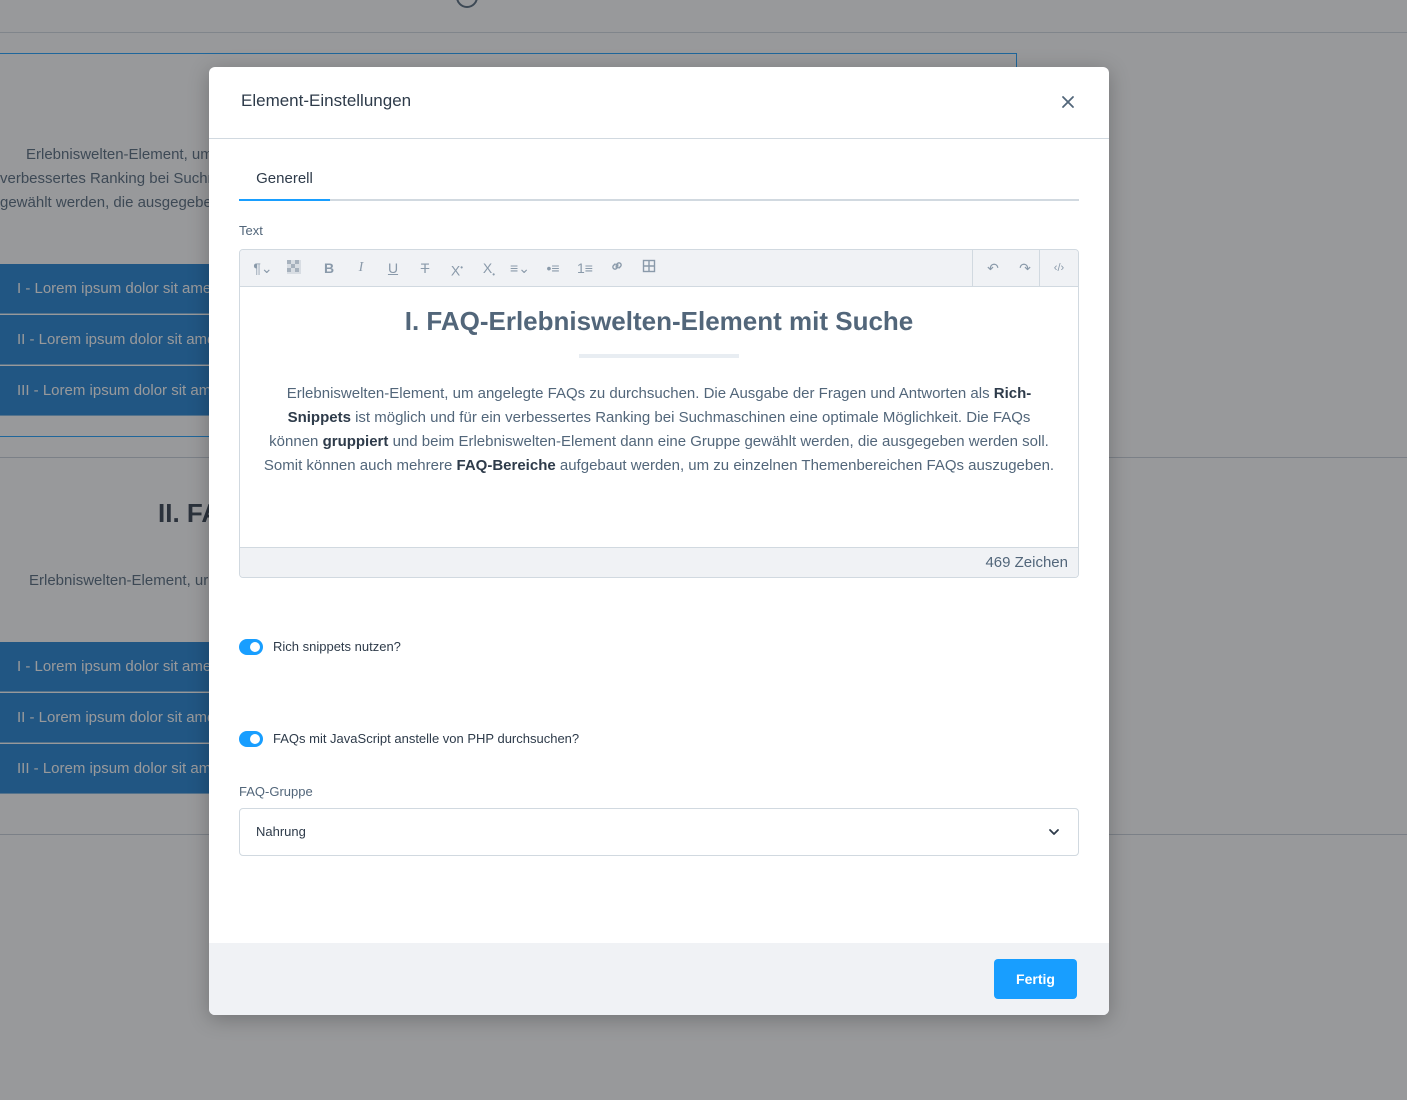 This screenshot has width=1407, height=1100. I want to click on undo-icon: ↶, so click(993, 268).